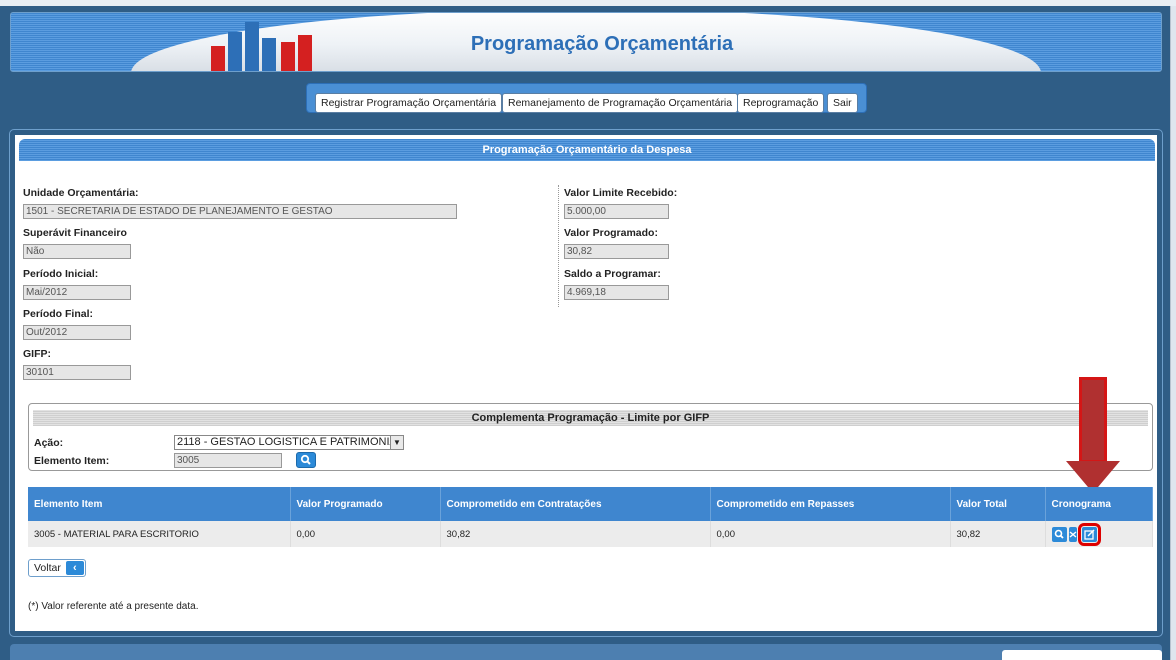 The image size is (1176, 660). I want to click on cell-contratacoes: 30,82, so click(575, 534).